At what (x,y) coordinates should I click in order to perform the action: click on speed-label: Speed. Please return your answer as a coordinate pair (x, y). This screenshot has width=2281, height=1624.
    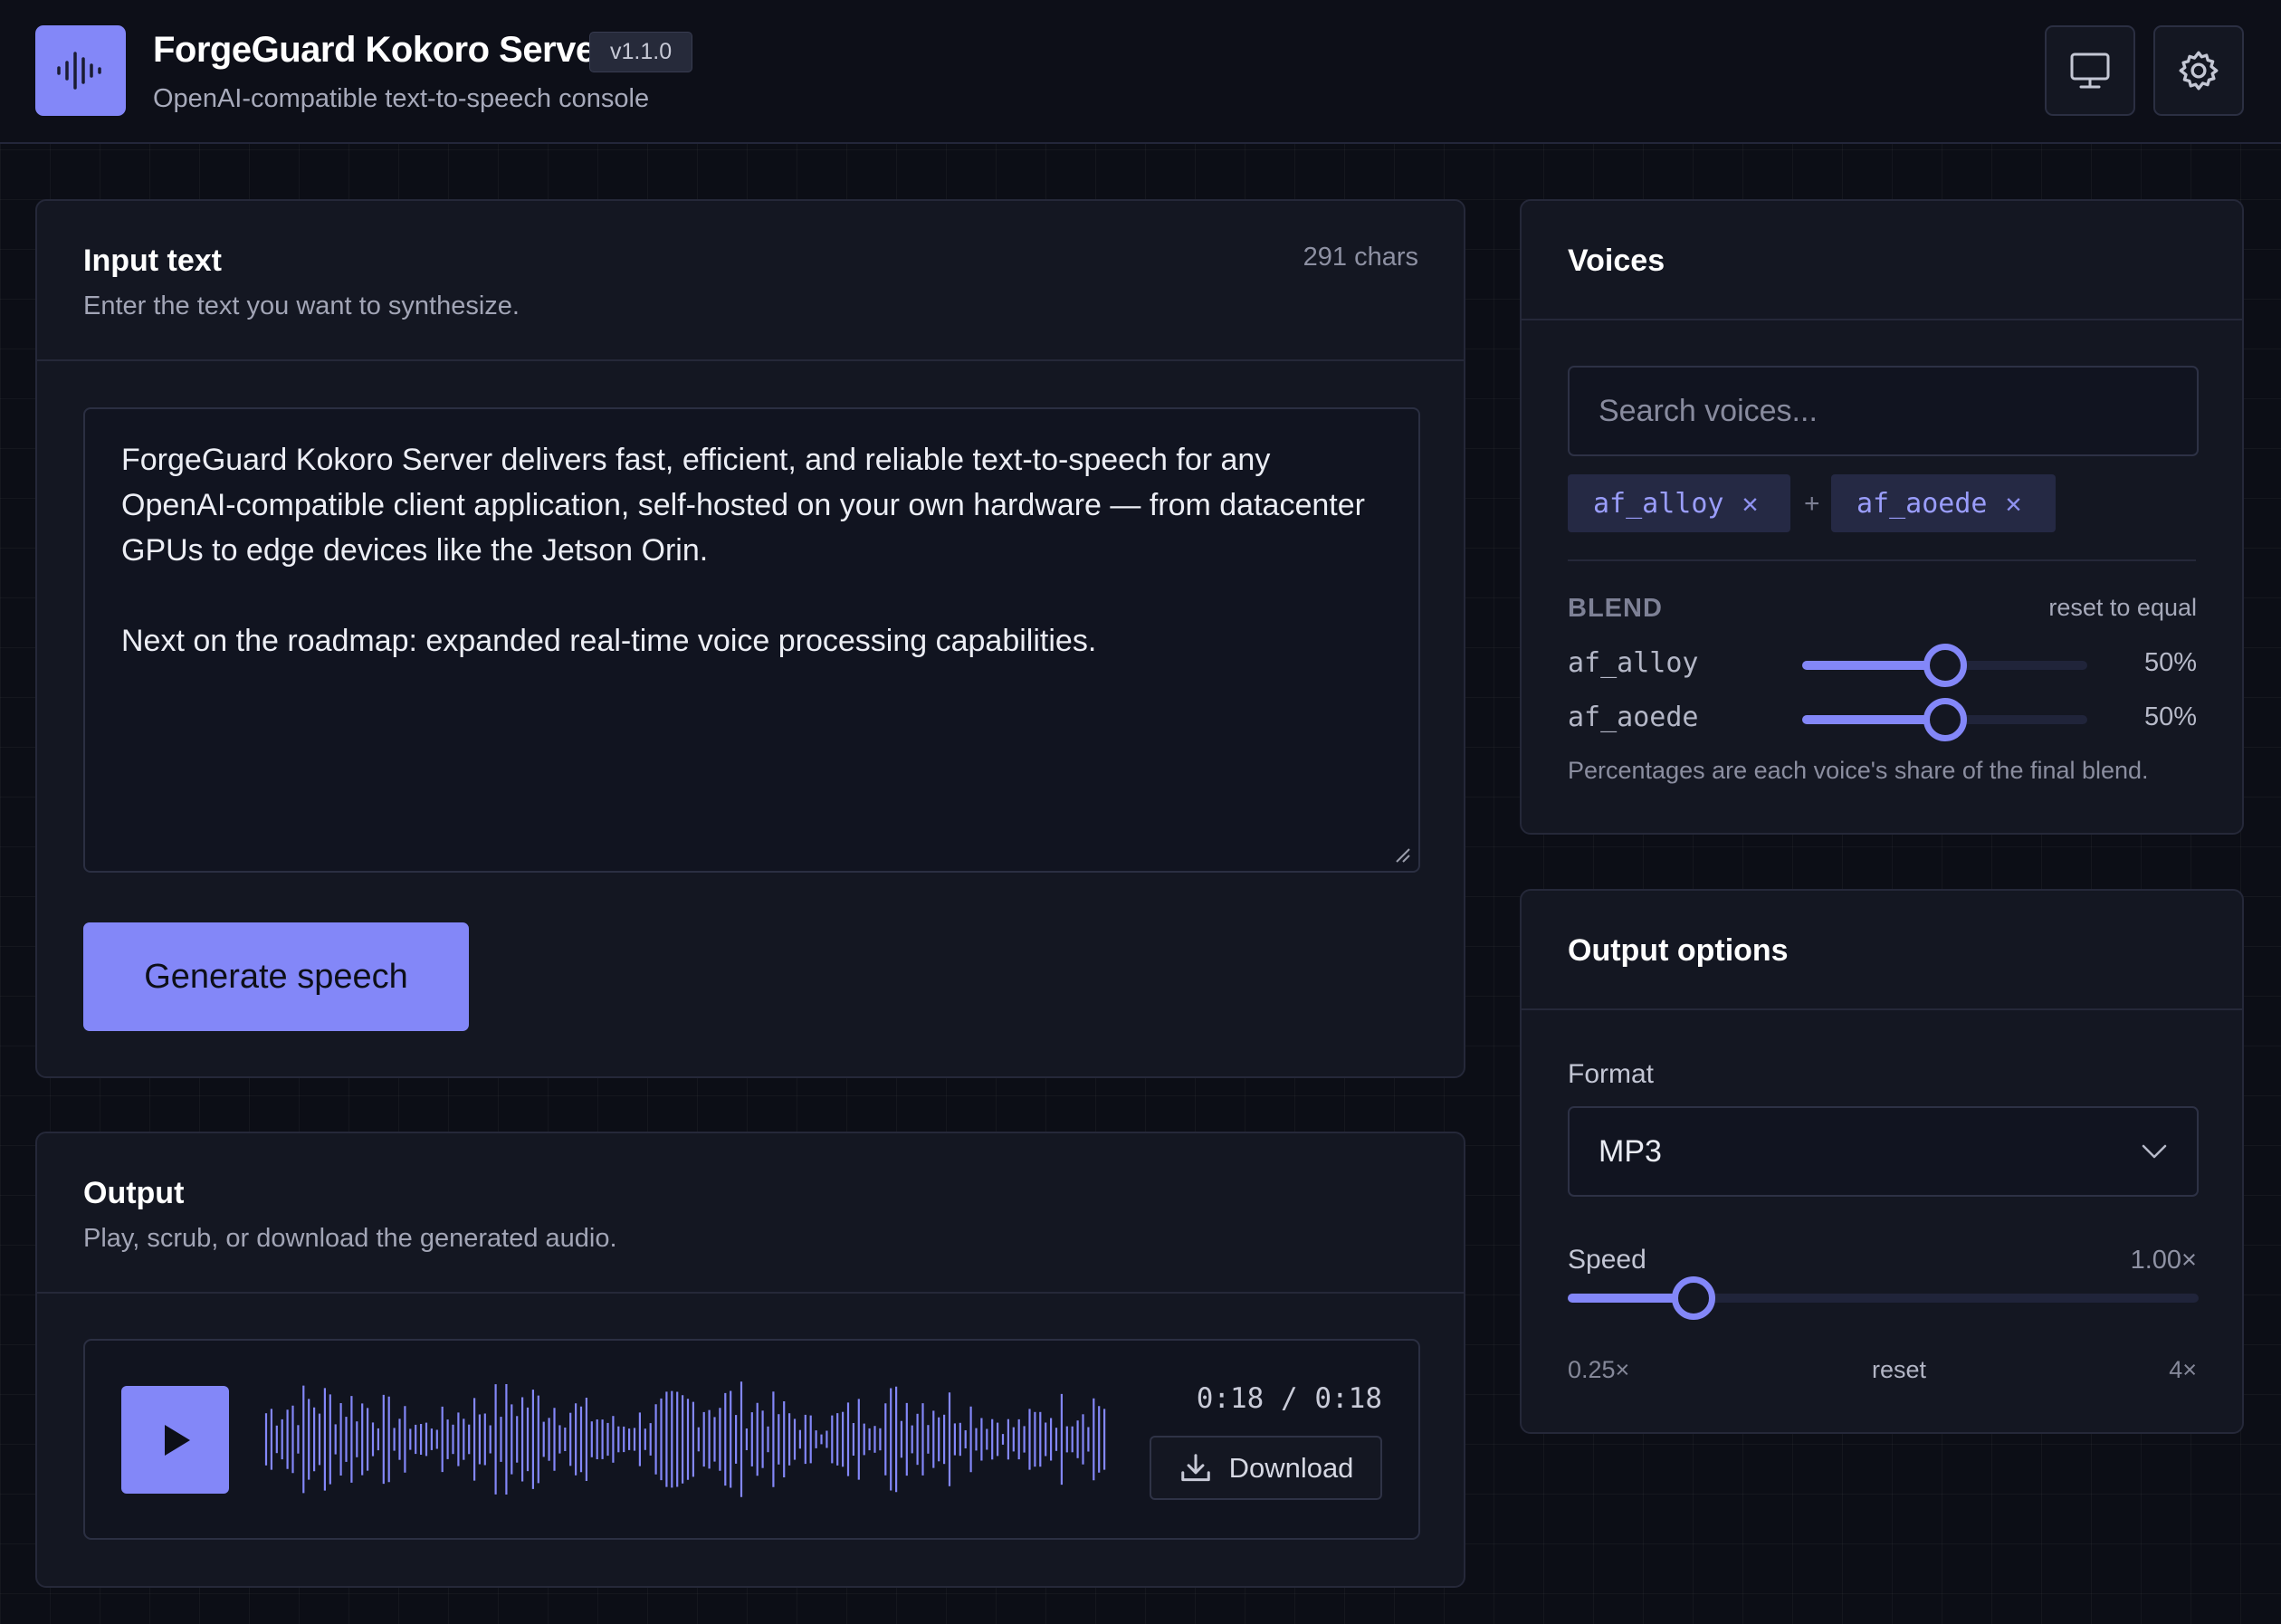
    Looking at the image, I should click on (1607, 1260).